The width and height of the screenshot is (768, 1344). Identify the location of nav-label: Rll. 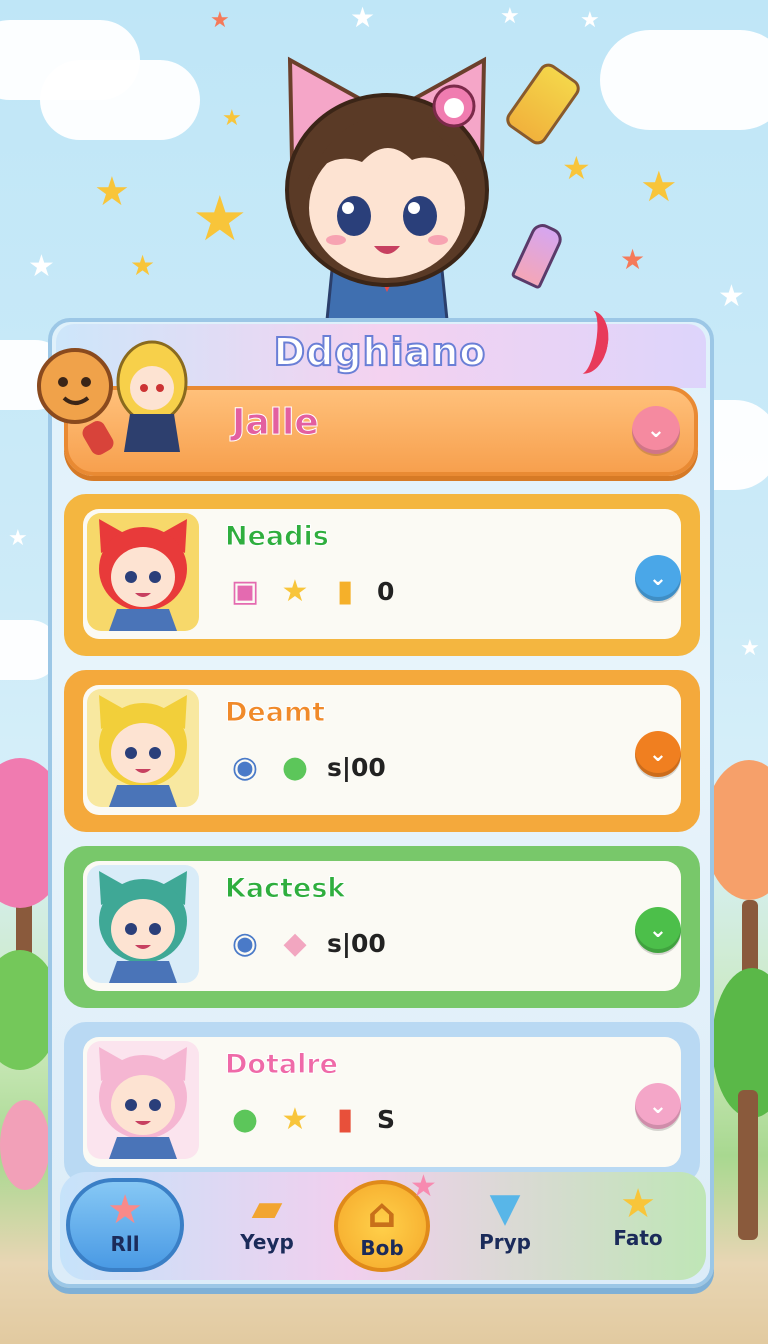
(125, 1244).